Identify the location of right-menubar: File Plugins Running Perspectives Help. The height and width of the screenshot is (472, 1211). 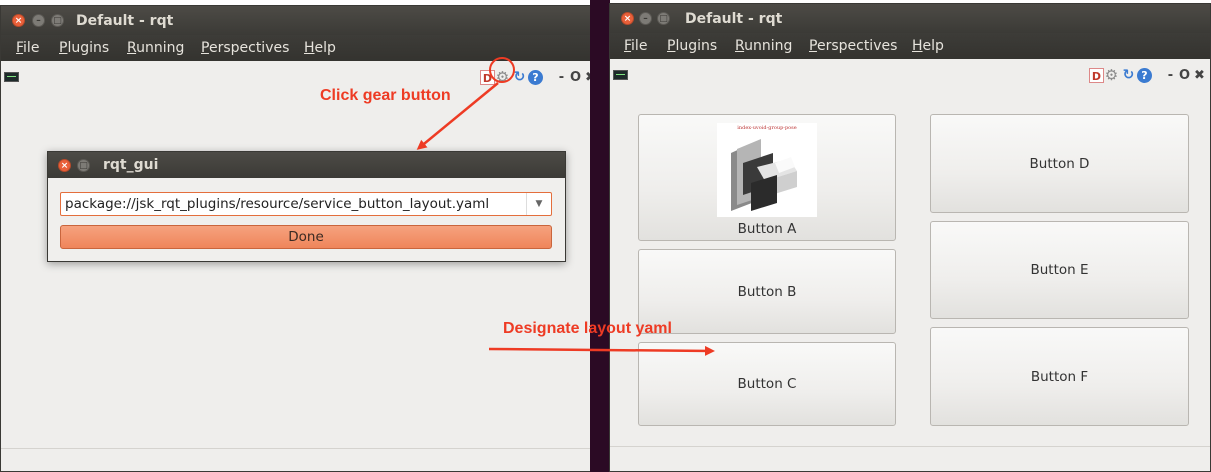
(910, 46).